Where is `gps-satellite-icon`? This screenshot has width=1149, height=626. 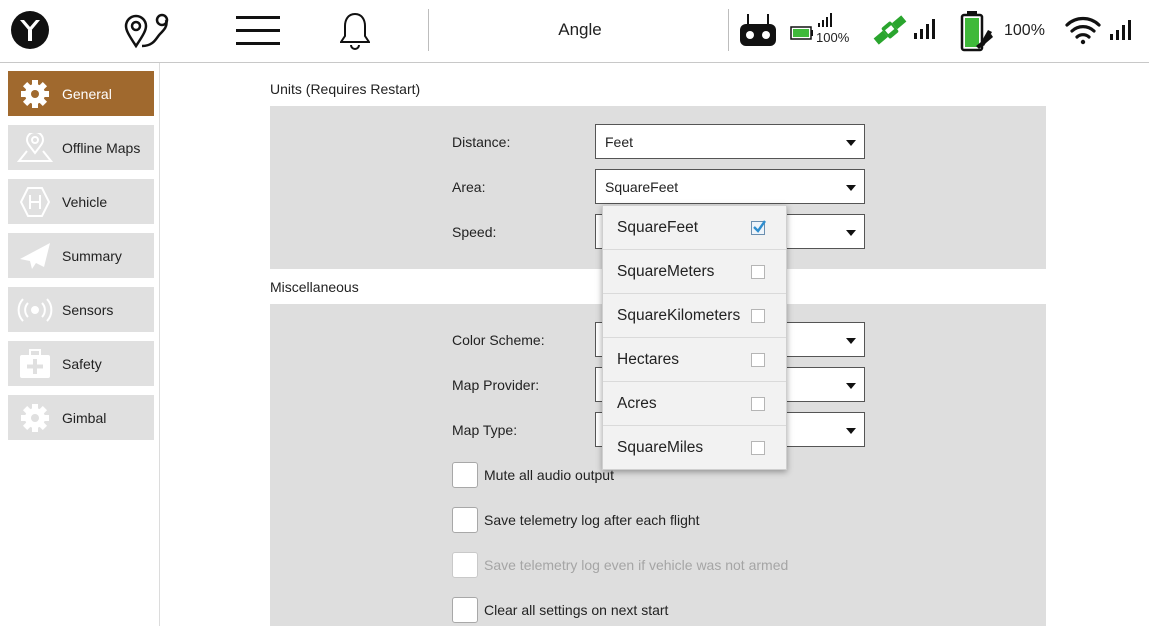
gps-satellite-icon is located at coordinates (890, 30).